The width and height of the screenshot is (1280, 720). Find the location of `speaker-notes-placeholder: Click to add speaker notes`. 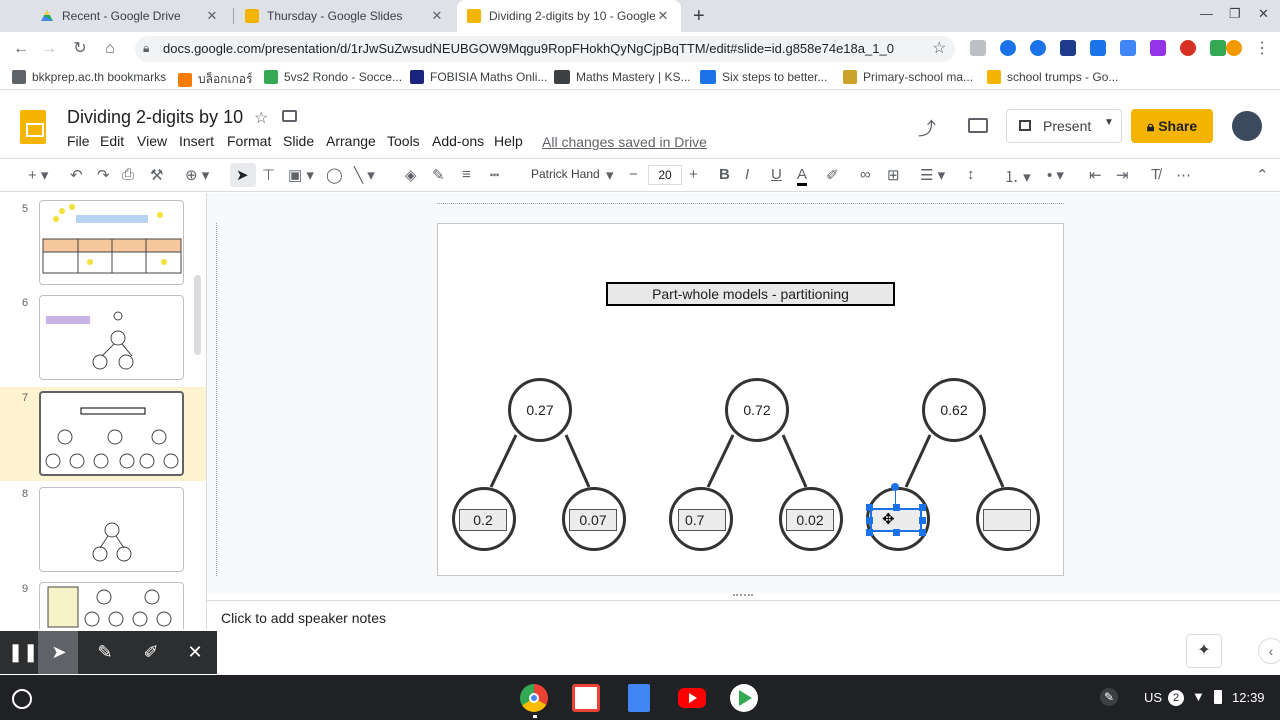

speaker-notes-placeholder: Click to add speaker notes is located at coordinates (303, 618).